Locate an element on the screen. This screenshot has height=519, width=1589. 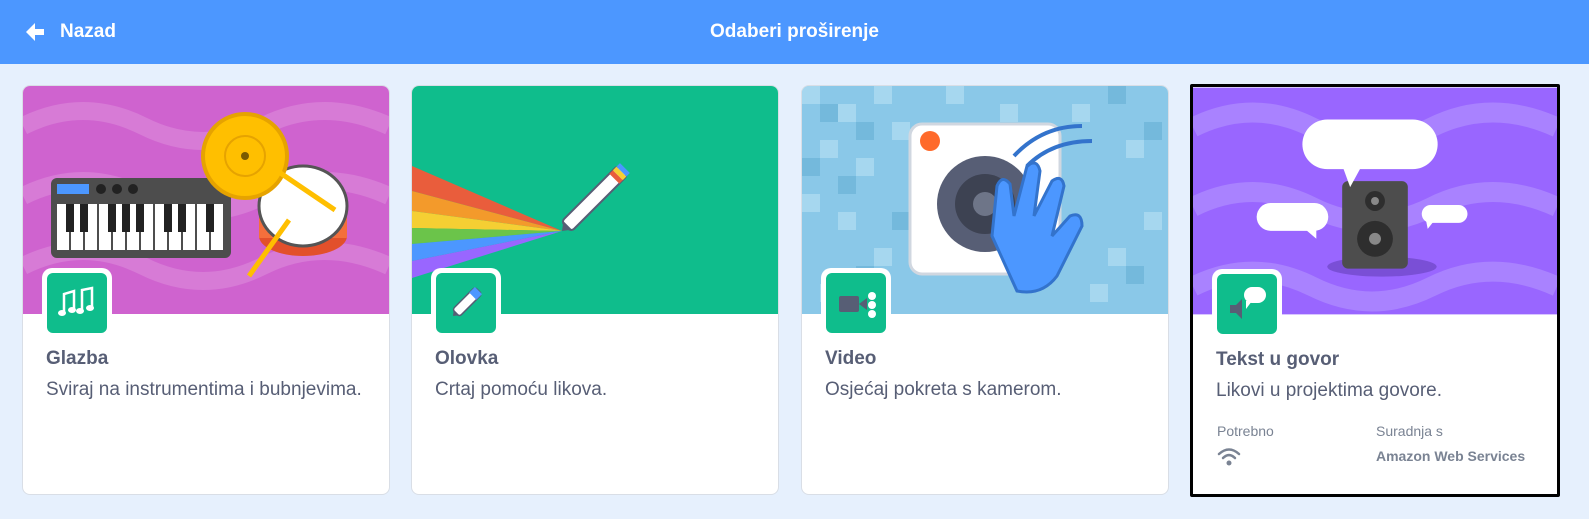
extension-description: Crtaj pomoću likova. is located at coordinates (521, 389).